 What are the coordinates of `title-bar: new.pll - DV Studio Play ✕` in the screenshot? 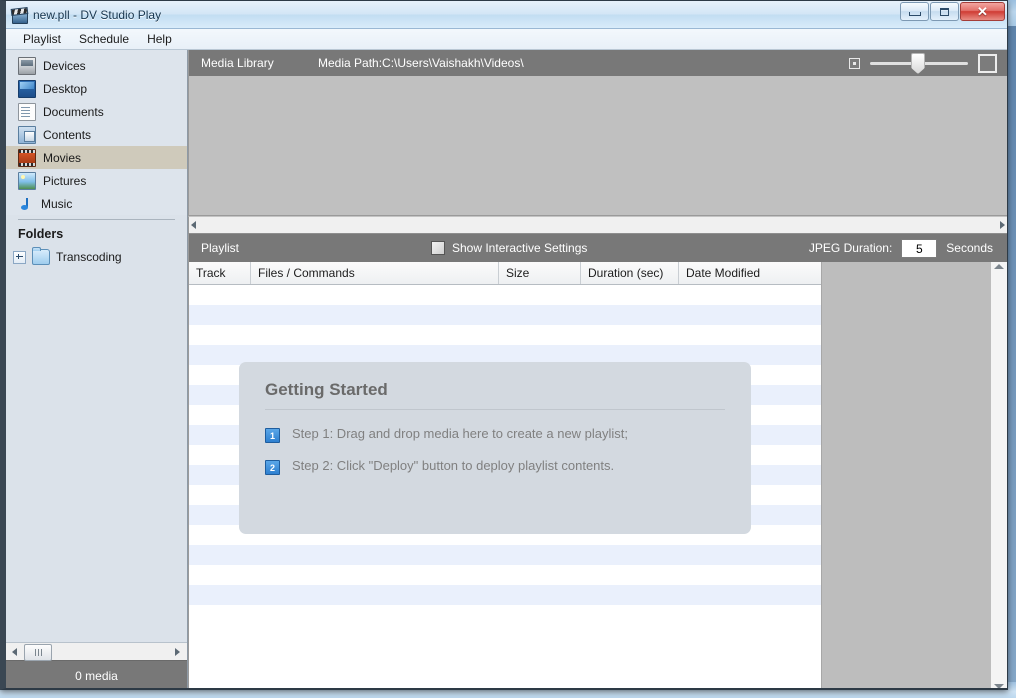 It's located at (506, 15).